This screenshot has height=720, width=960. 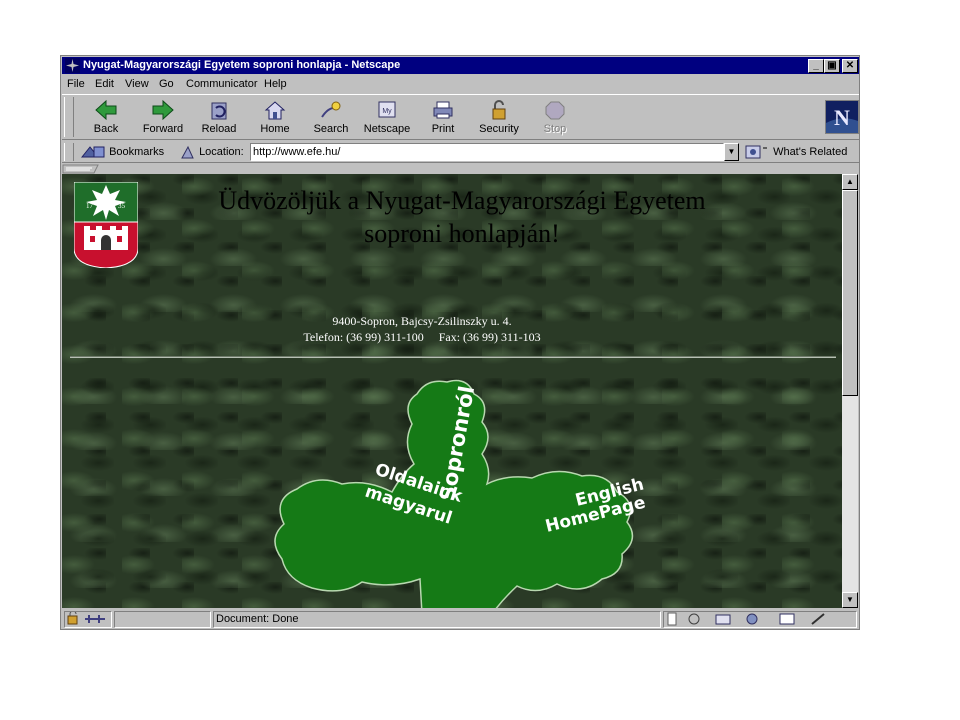 I want to click on minimize-button: _, so click(x=816, y=66).